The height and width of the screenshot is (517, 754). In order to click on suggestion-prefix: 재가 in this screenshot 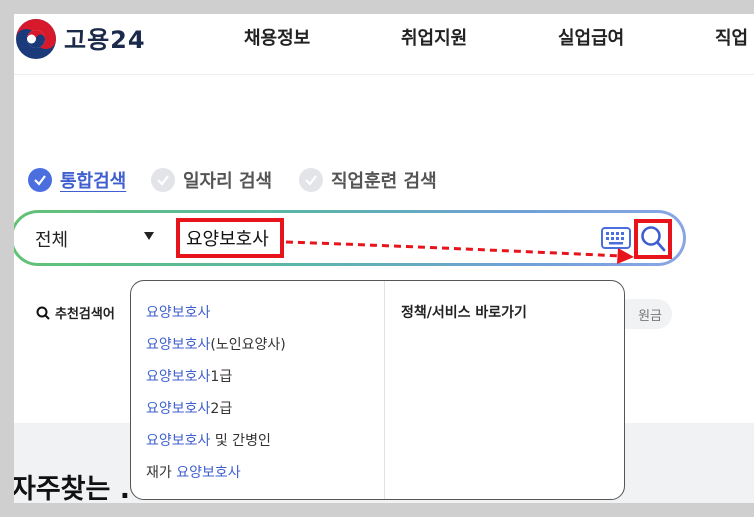, I will do `click(161, 473)`.